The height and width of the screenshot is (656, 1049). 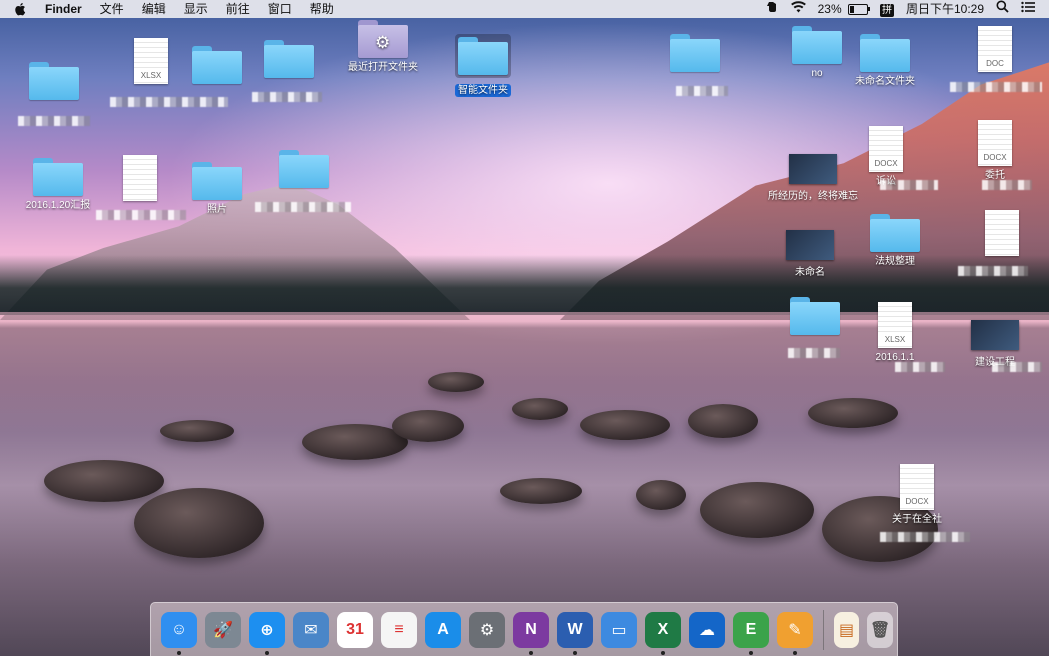 I want to click on desktop-xlsx-file: XLSX 2016.1.1, so click(x=895, y=333).